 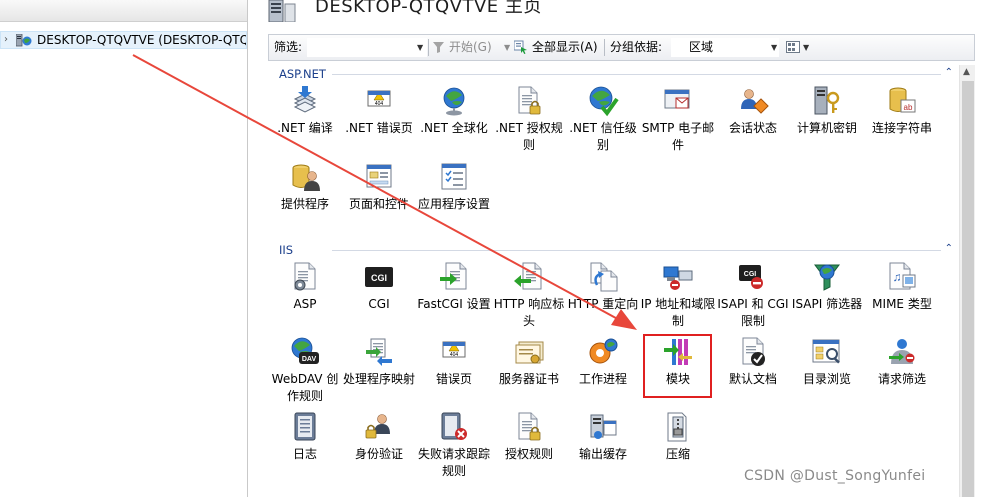 What do you see at coordinates (902, 101) in the screenshot?
I see `connection-strings-icon: ab` at bounding box center [902, 101].